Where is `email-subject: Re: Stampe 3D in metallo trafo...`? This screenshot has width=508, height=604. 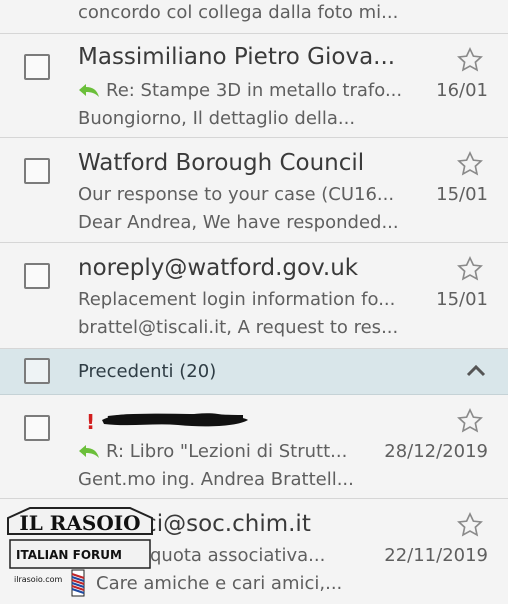
email-subject: Re: Stampe 3D in metallo trafo... is located at coordinates (240, 90).